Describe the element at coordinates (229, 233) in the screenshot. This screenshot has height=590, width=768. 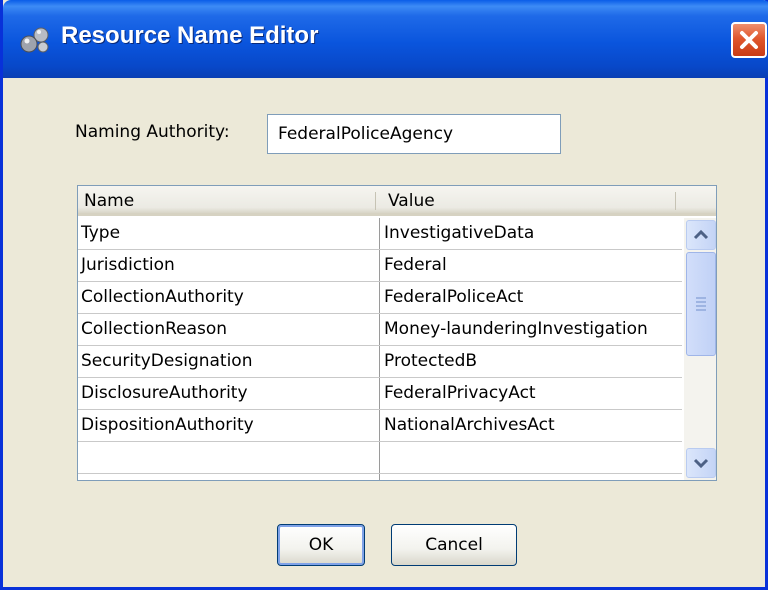
I see `name-cell: Type` at that location.